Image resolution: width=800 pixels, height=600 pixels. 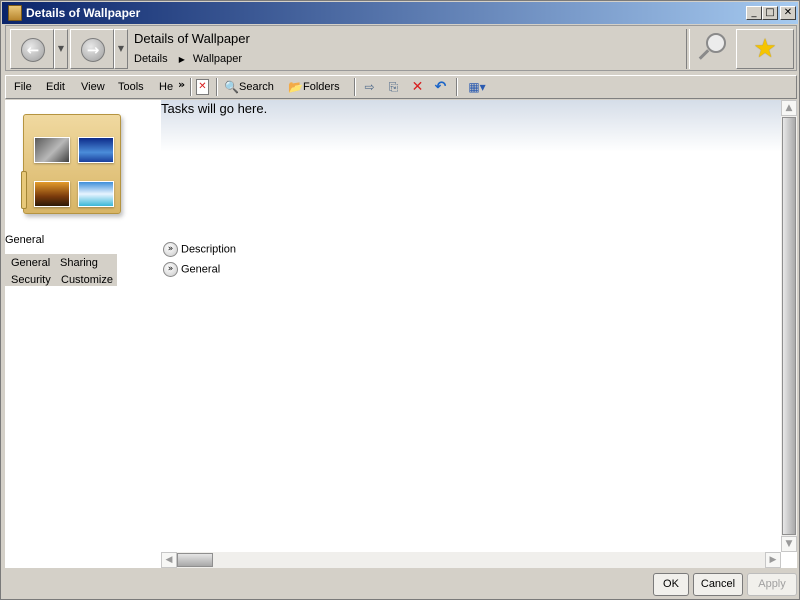 I want to click on search-button, so click(x=714, y=49).